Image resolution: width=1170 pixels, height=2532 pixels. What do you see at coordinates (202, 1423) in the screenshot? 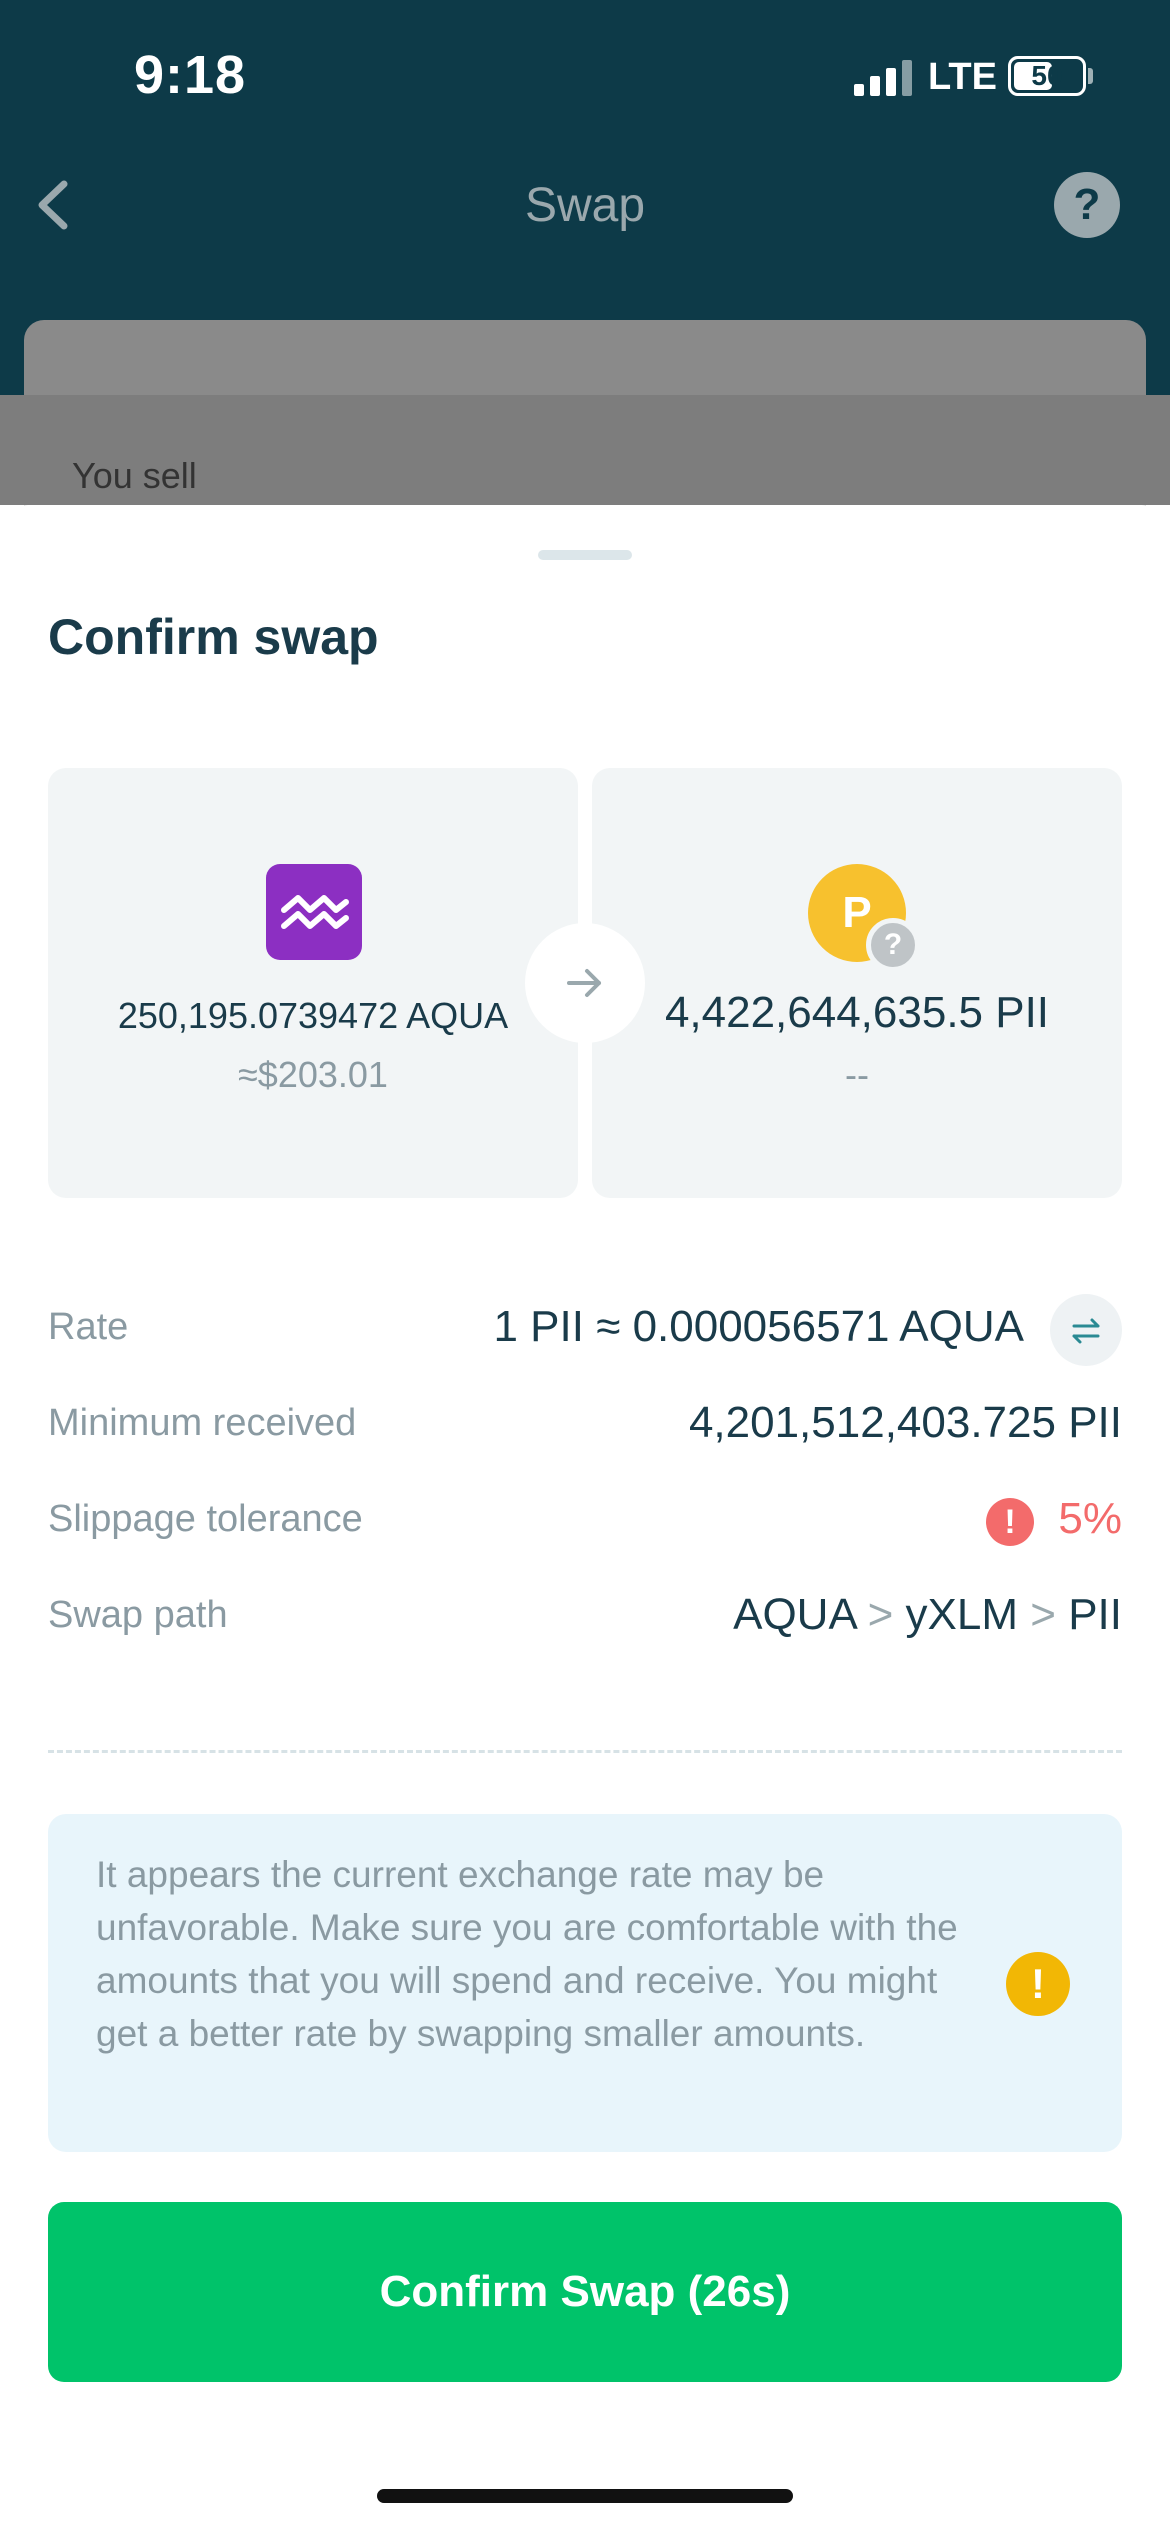
I see `minimum-received-label: Minimum received` at bounding box center [202, 1423].